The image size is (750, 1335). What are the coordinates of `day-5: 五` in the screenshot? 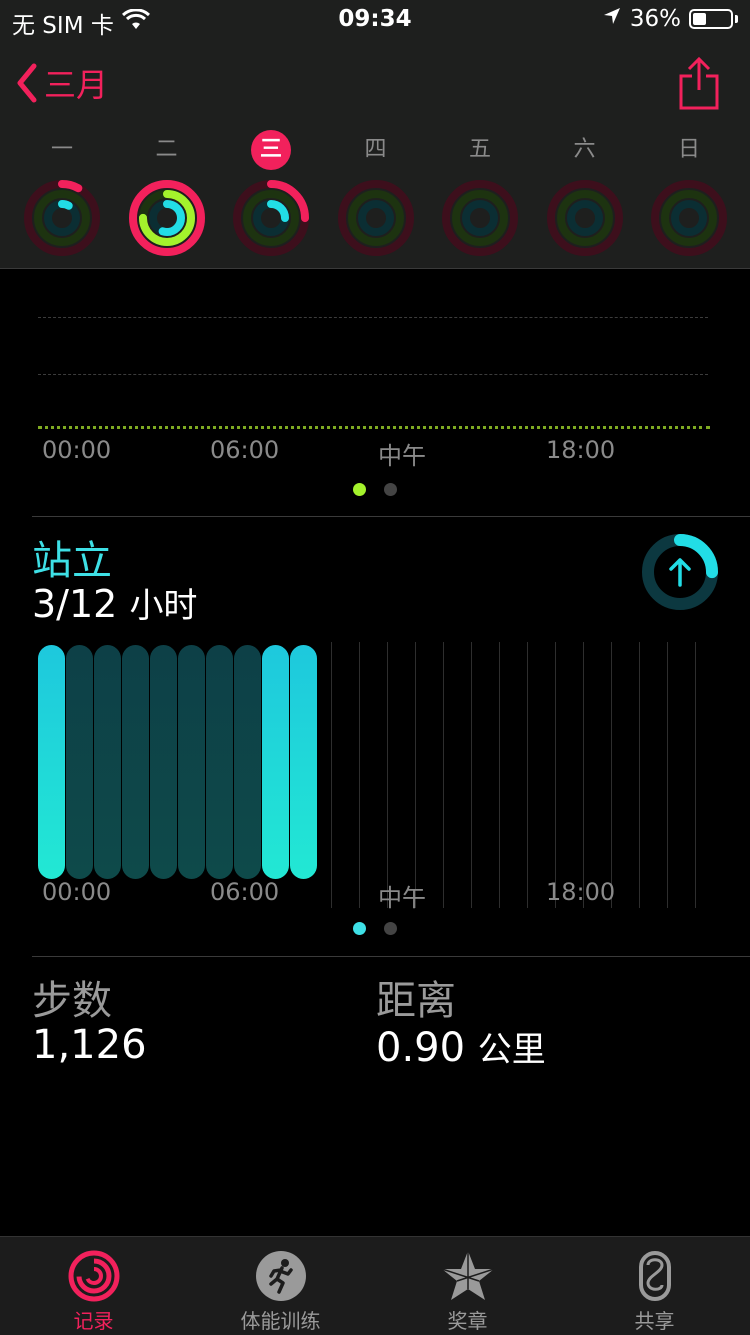 It's located at (480, 195).